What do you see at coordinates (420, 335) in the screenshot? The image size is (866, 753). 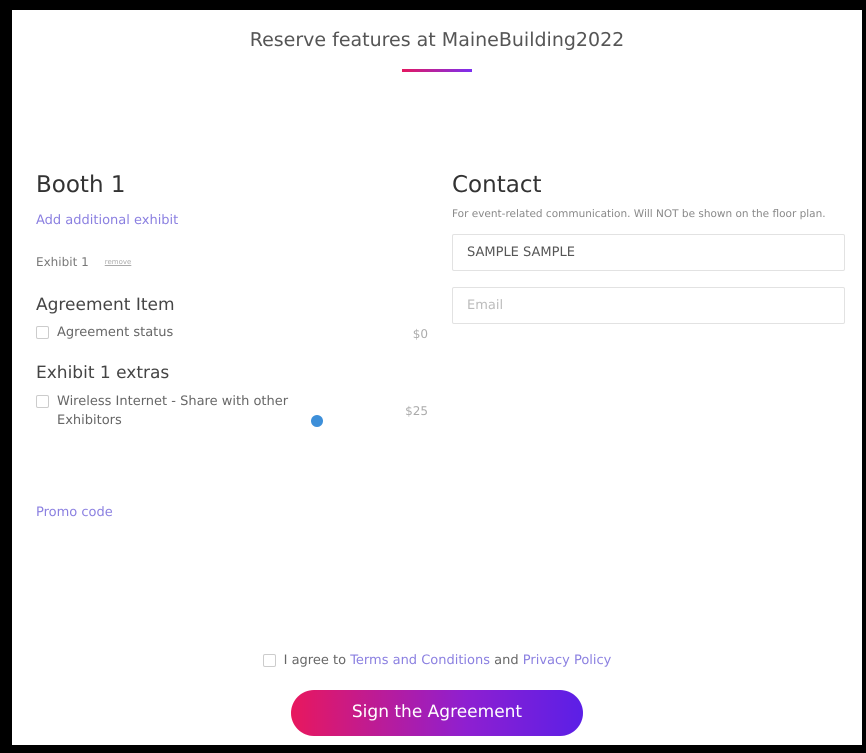 I see `item-price: $0` at bounding box center [420, 335].